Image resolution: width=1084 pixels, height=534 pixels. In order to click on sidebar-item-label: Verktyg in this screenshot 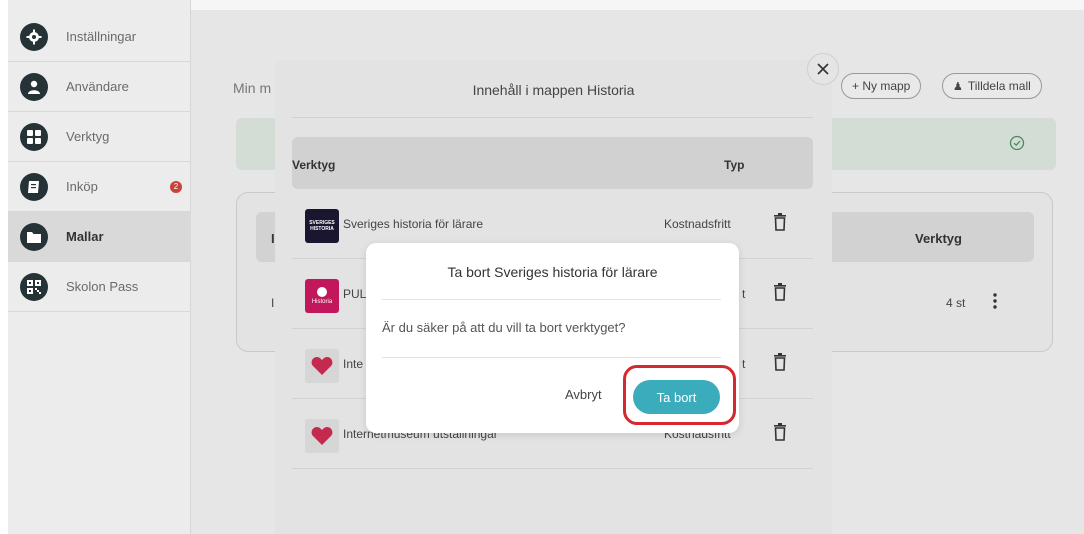, I will do `click(88, 136)`.